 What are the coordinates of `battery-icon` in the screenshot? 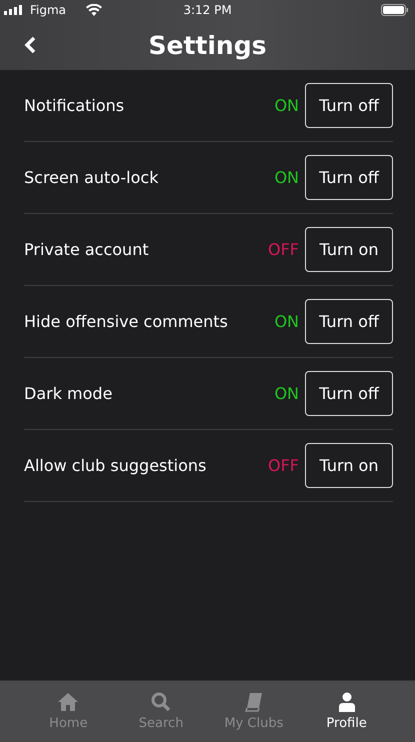 It's located at (395, 10).